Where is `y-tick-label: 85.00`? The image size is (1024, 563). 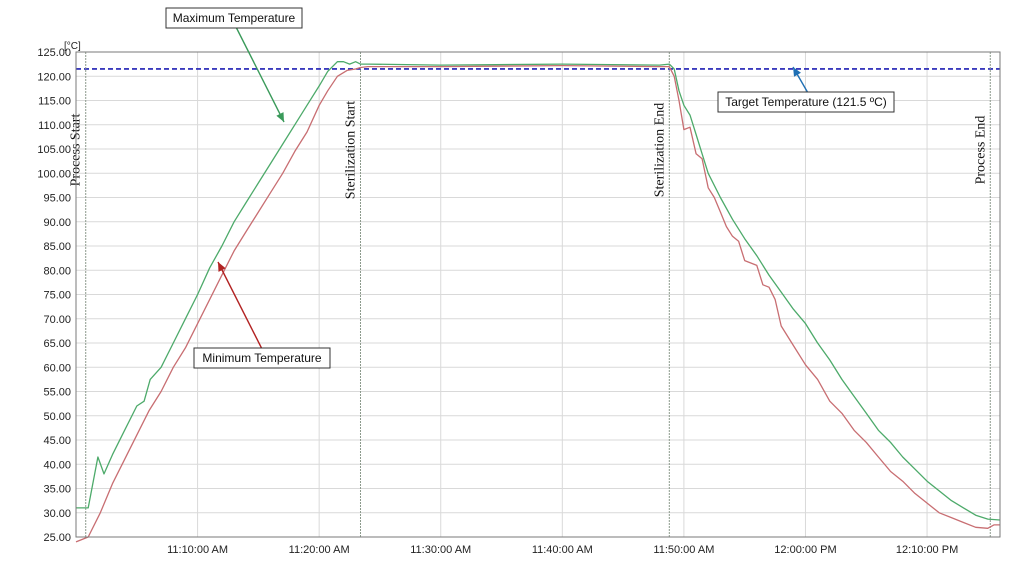 y-tick-label: 85.00 is located at coordinates (57, 247).